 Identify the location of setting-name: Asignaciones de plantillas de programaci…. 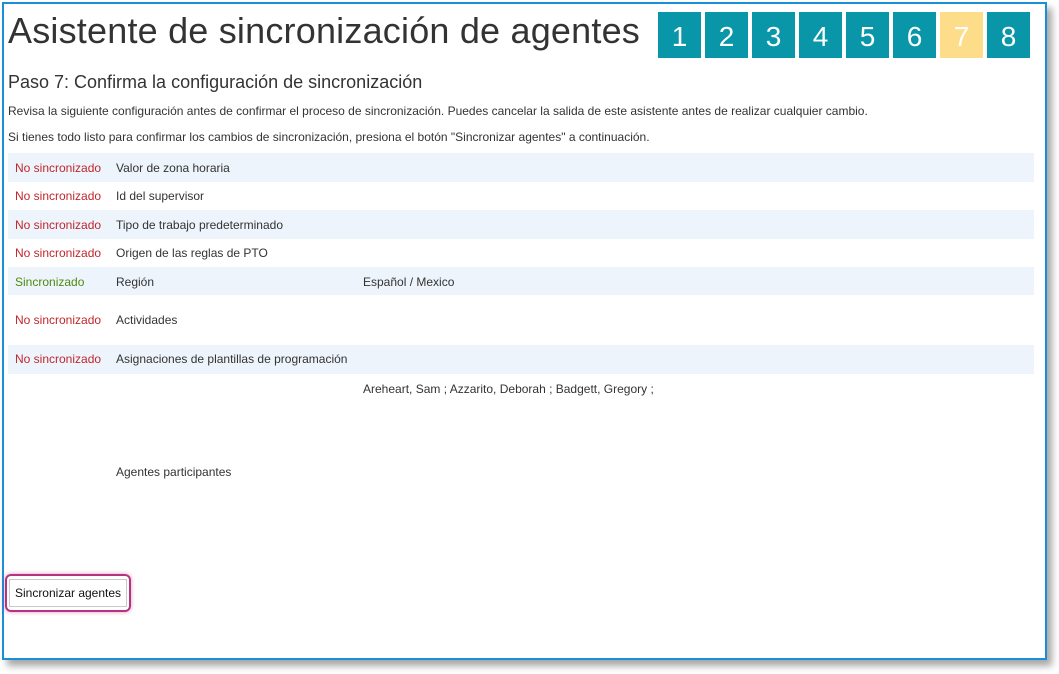
(232, 359).